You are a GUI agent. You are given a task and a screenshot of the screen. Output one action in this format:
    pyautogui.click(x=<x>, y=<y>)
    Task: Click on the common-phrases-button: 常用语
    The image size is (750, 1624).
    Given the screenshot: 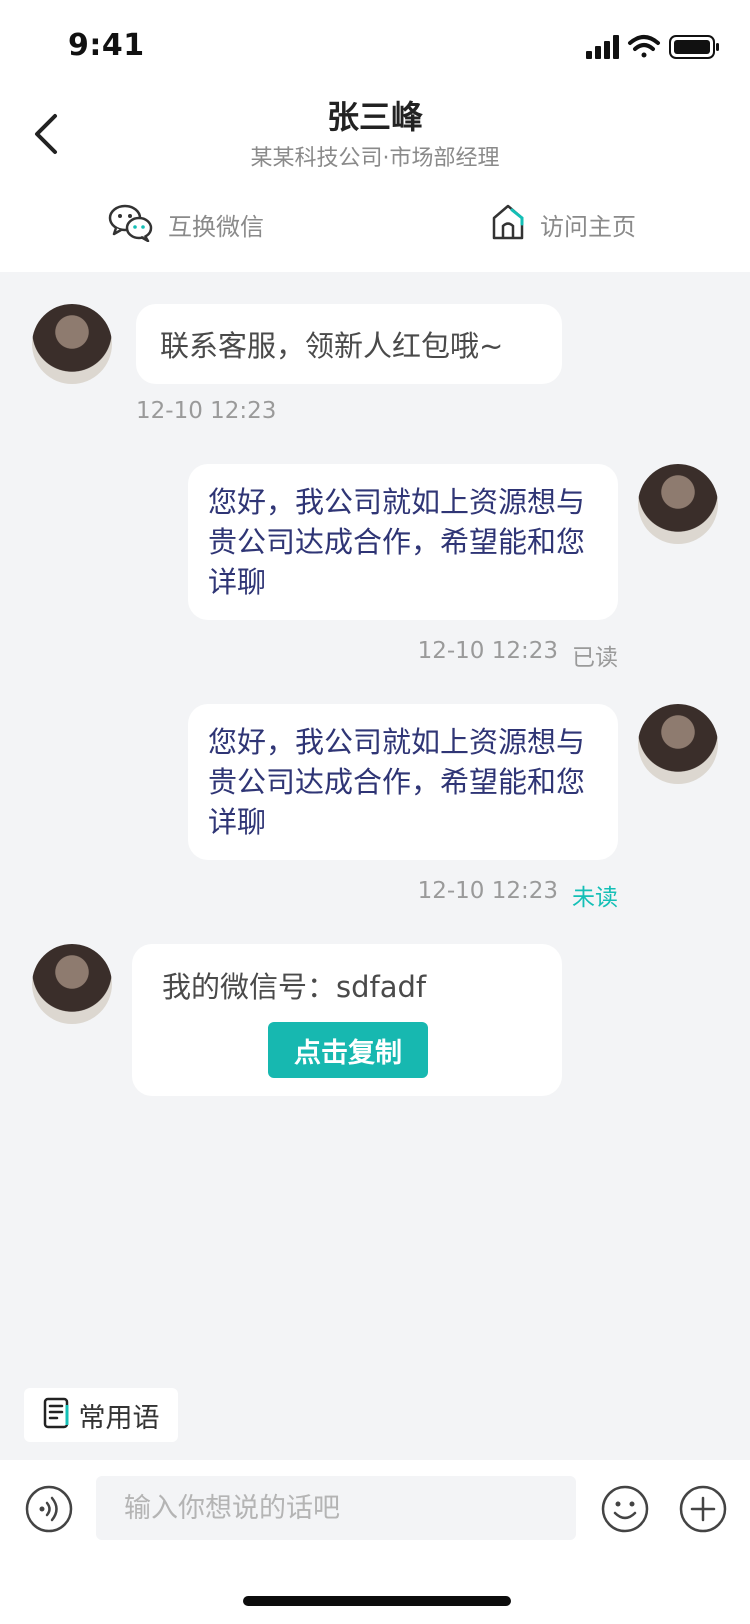 What is the action you would take?
    pyautogui.click(x=101, y=1415)
    